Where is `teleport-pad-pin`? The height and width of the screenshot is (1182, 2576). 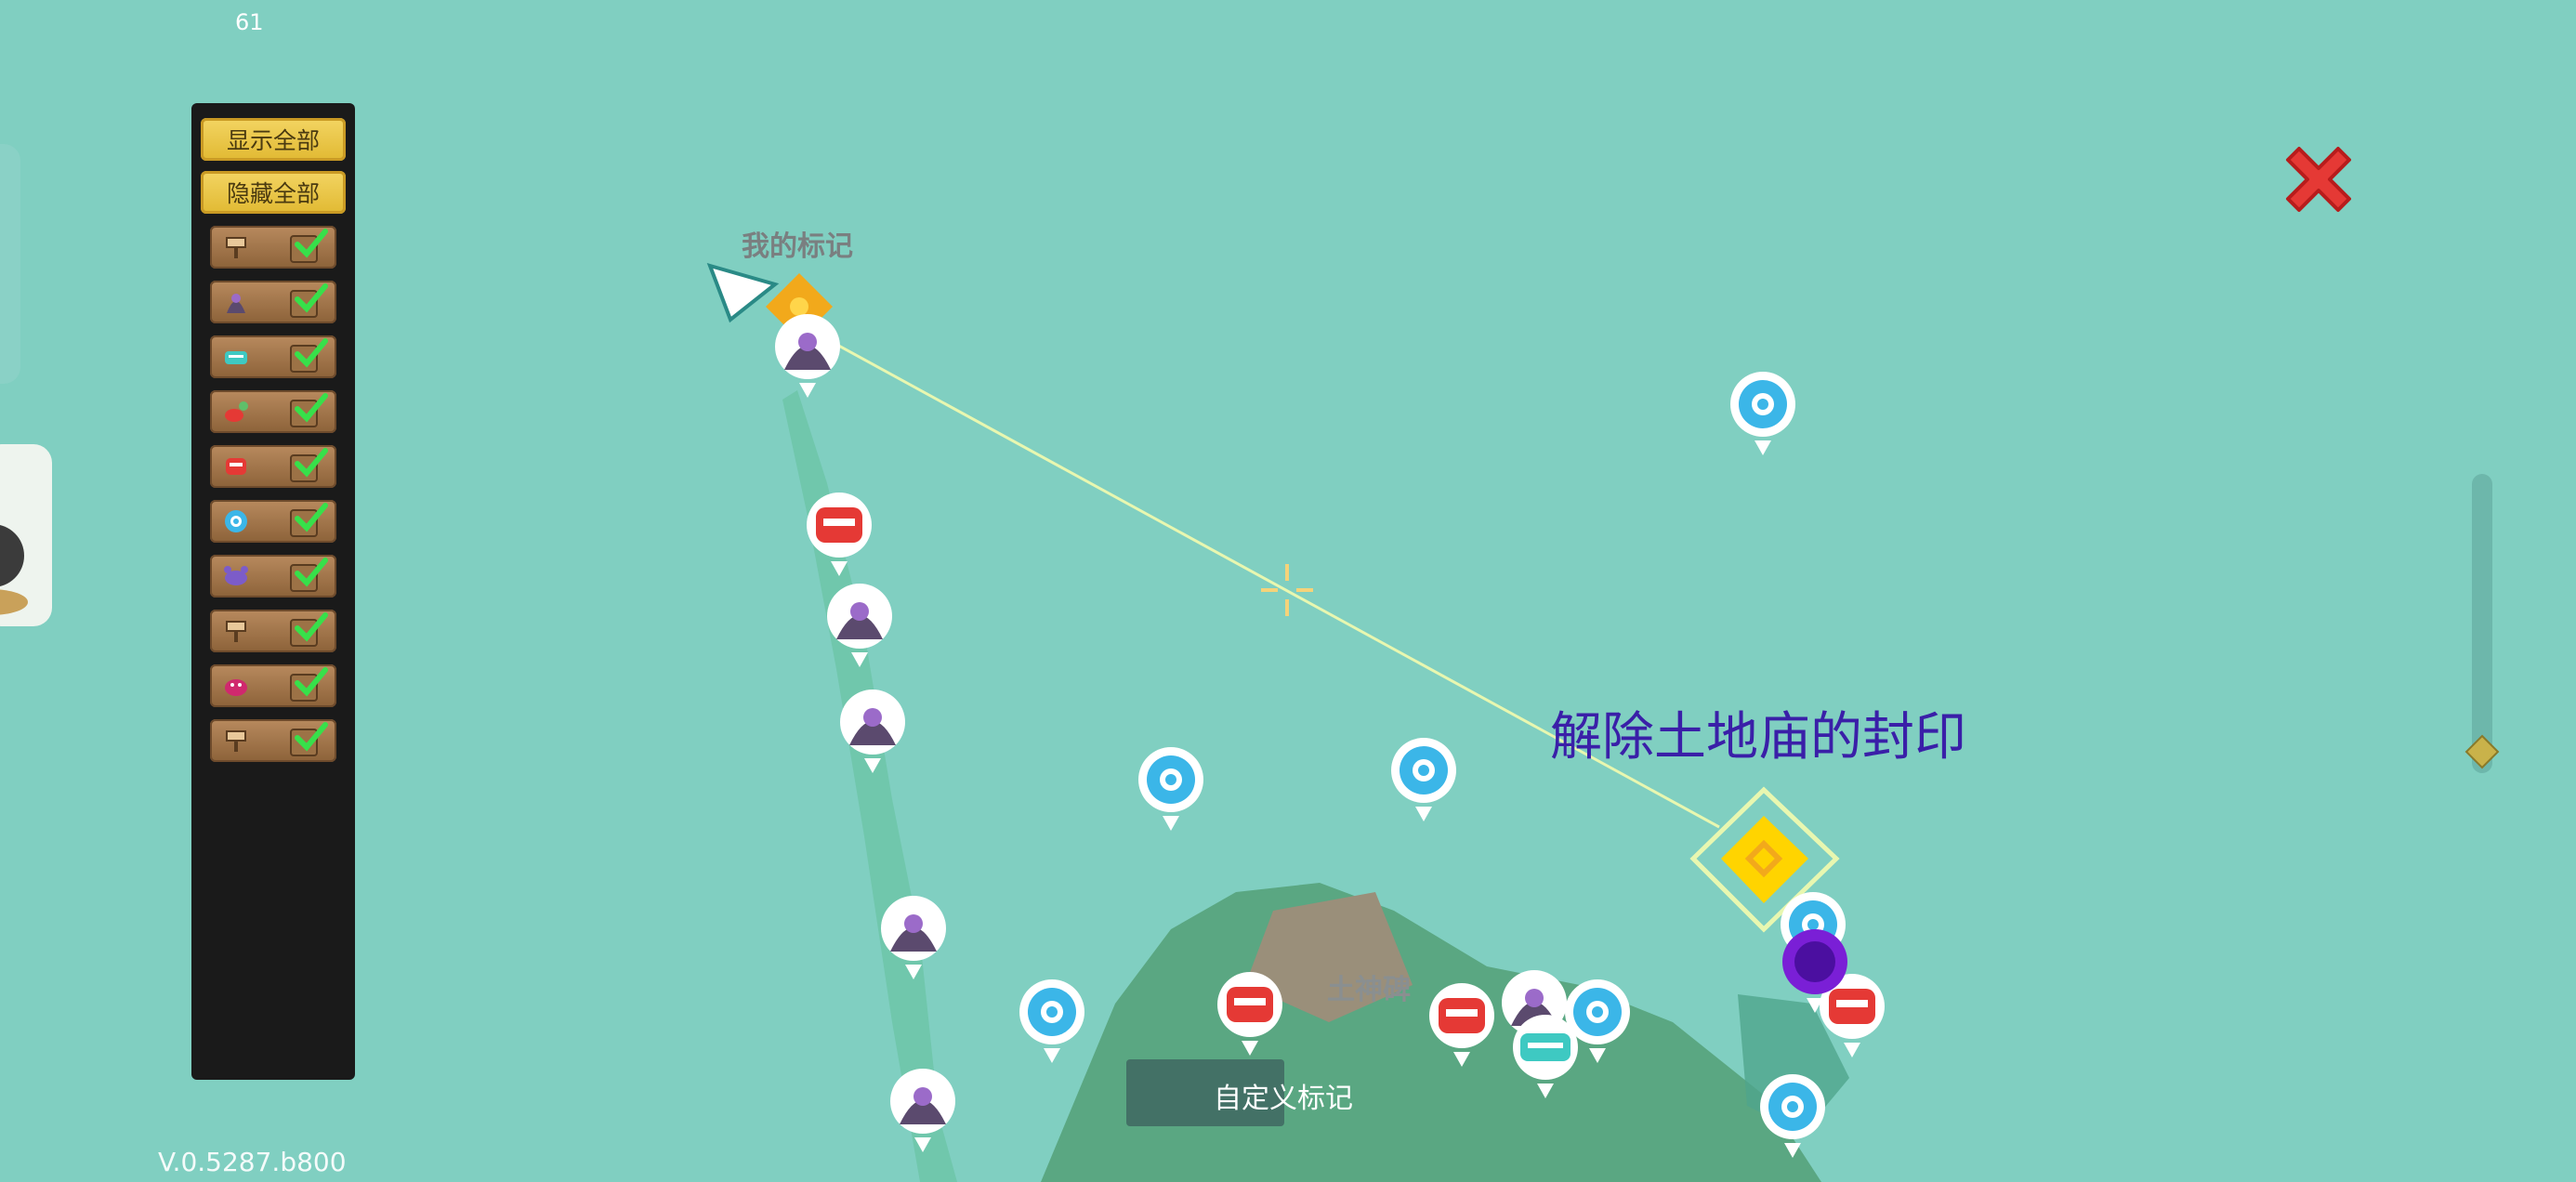
teleport-pad-pin is located at coordinates (1545, 1059).